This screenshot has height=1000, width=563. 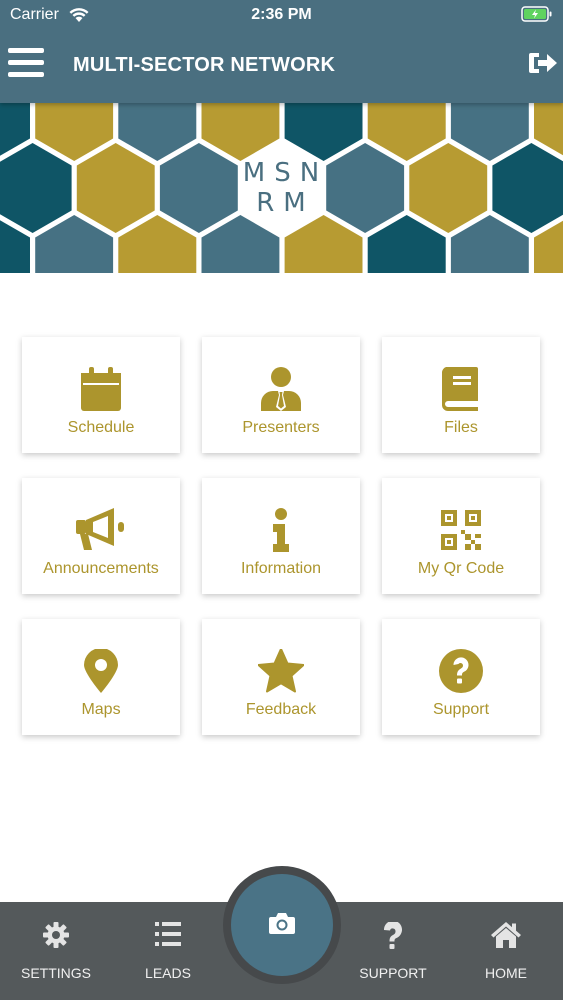 I want to click on my-qr-code-tile: My Qr Code, so click(x=461, y=536).